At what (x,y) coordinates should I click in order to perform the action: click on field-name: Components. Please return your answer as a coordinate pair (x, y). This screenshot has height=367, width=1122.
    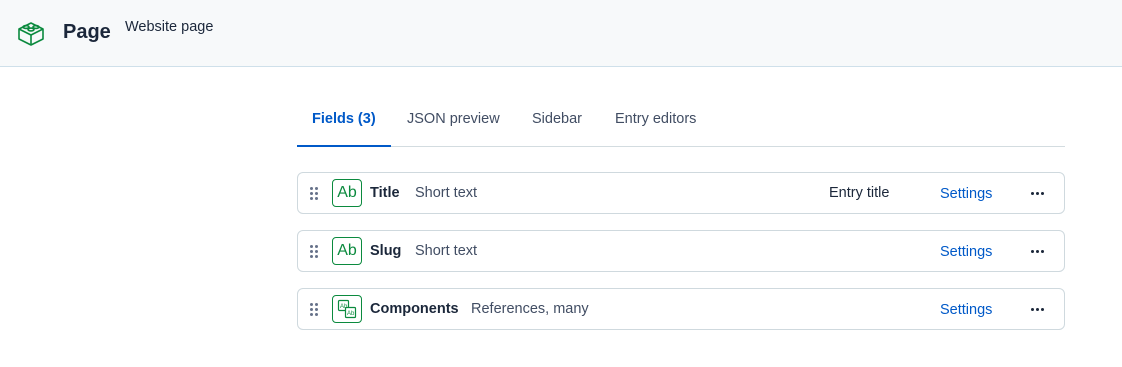
    Looking at the image, I should click on (414, 309).